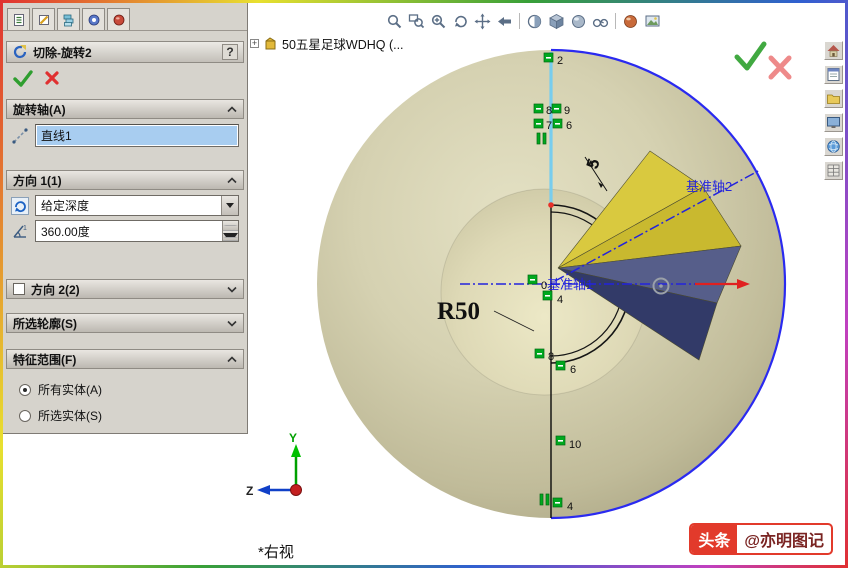 This screenshot has width=848, height=568. What do you see at coordinates (20, 52) in the screenshot?
I see `cut-revolve-icon` at bounding box center [20, 52].